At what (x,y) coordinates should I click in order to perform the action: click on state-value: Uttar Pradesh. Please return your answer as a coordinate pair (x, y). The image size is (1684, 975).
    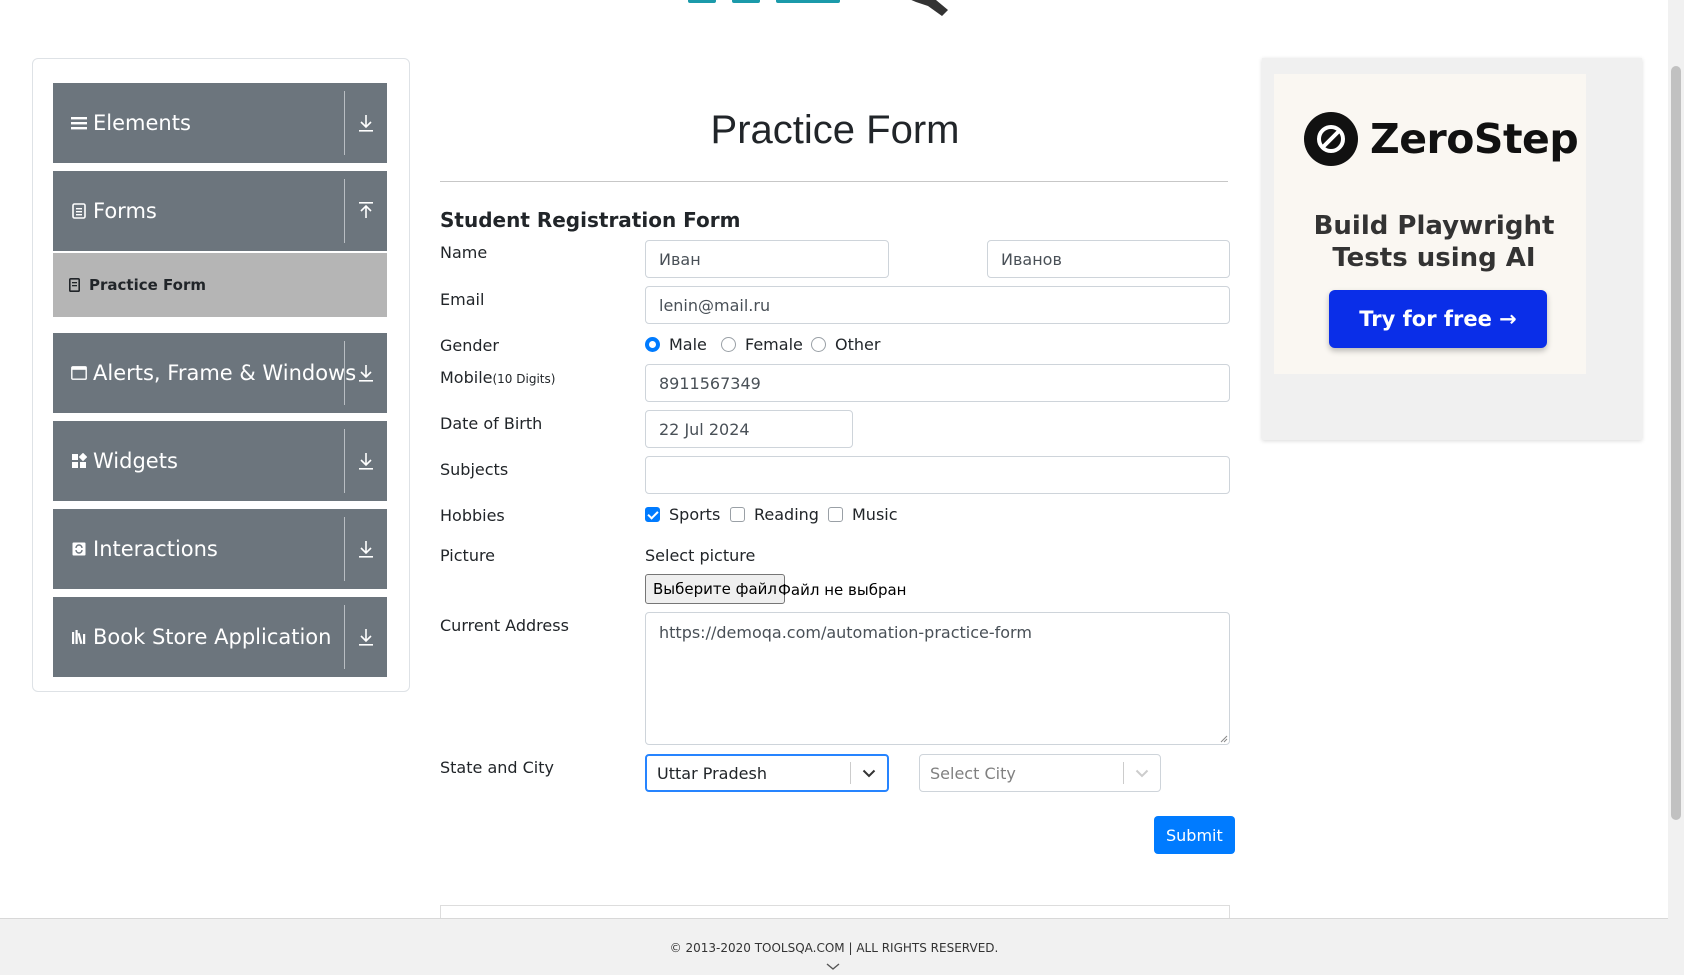
    Looking at the image, I should click on (712, 773).